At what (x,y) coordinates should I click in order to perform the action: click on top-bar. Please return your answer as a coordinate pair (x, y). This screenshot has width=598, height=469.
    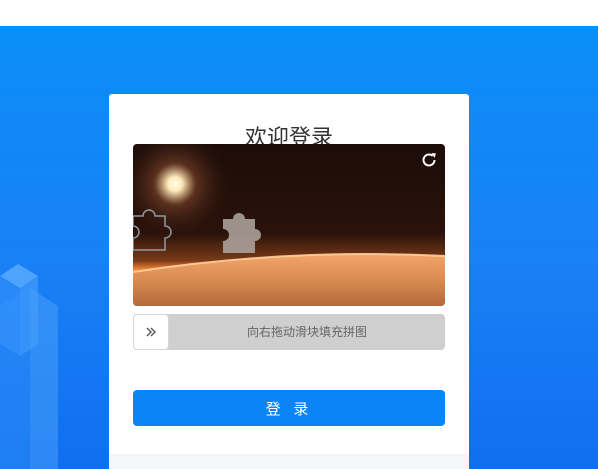
    Looking at the image, I should click on (299, 13).